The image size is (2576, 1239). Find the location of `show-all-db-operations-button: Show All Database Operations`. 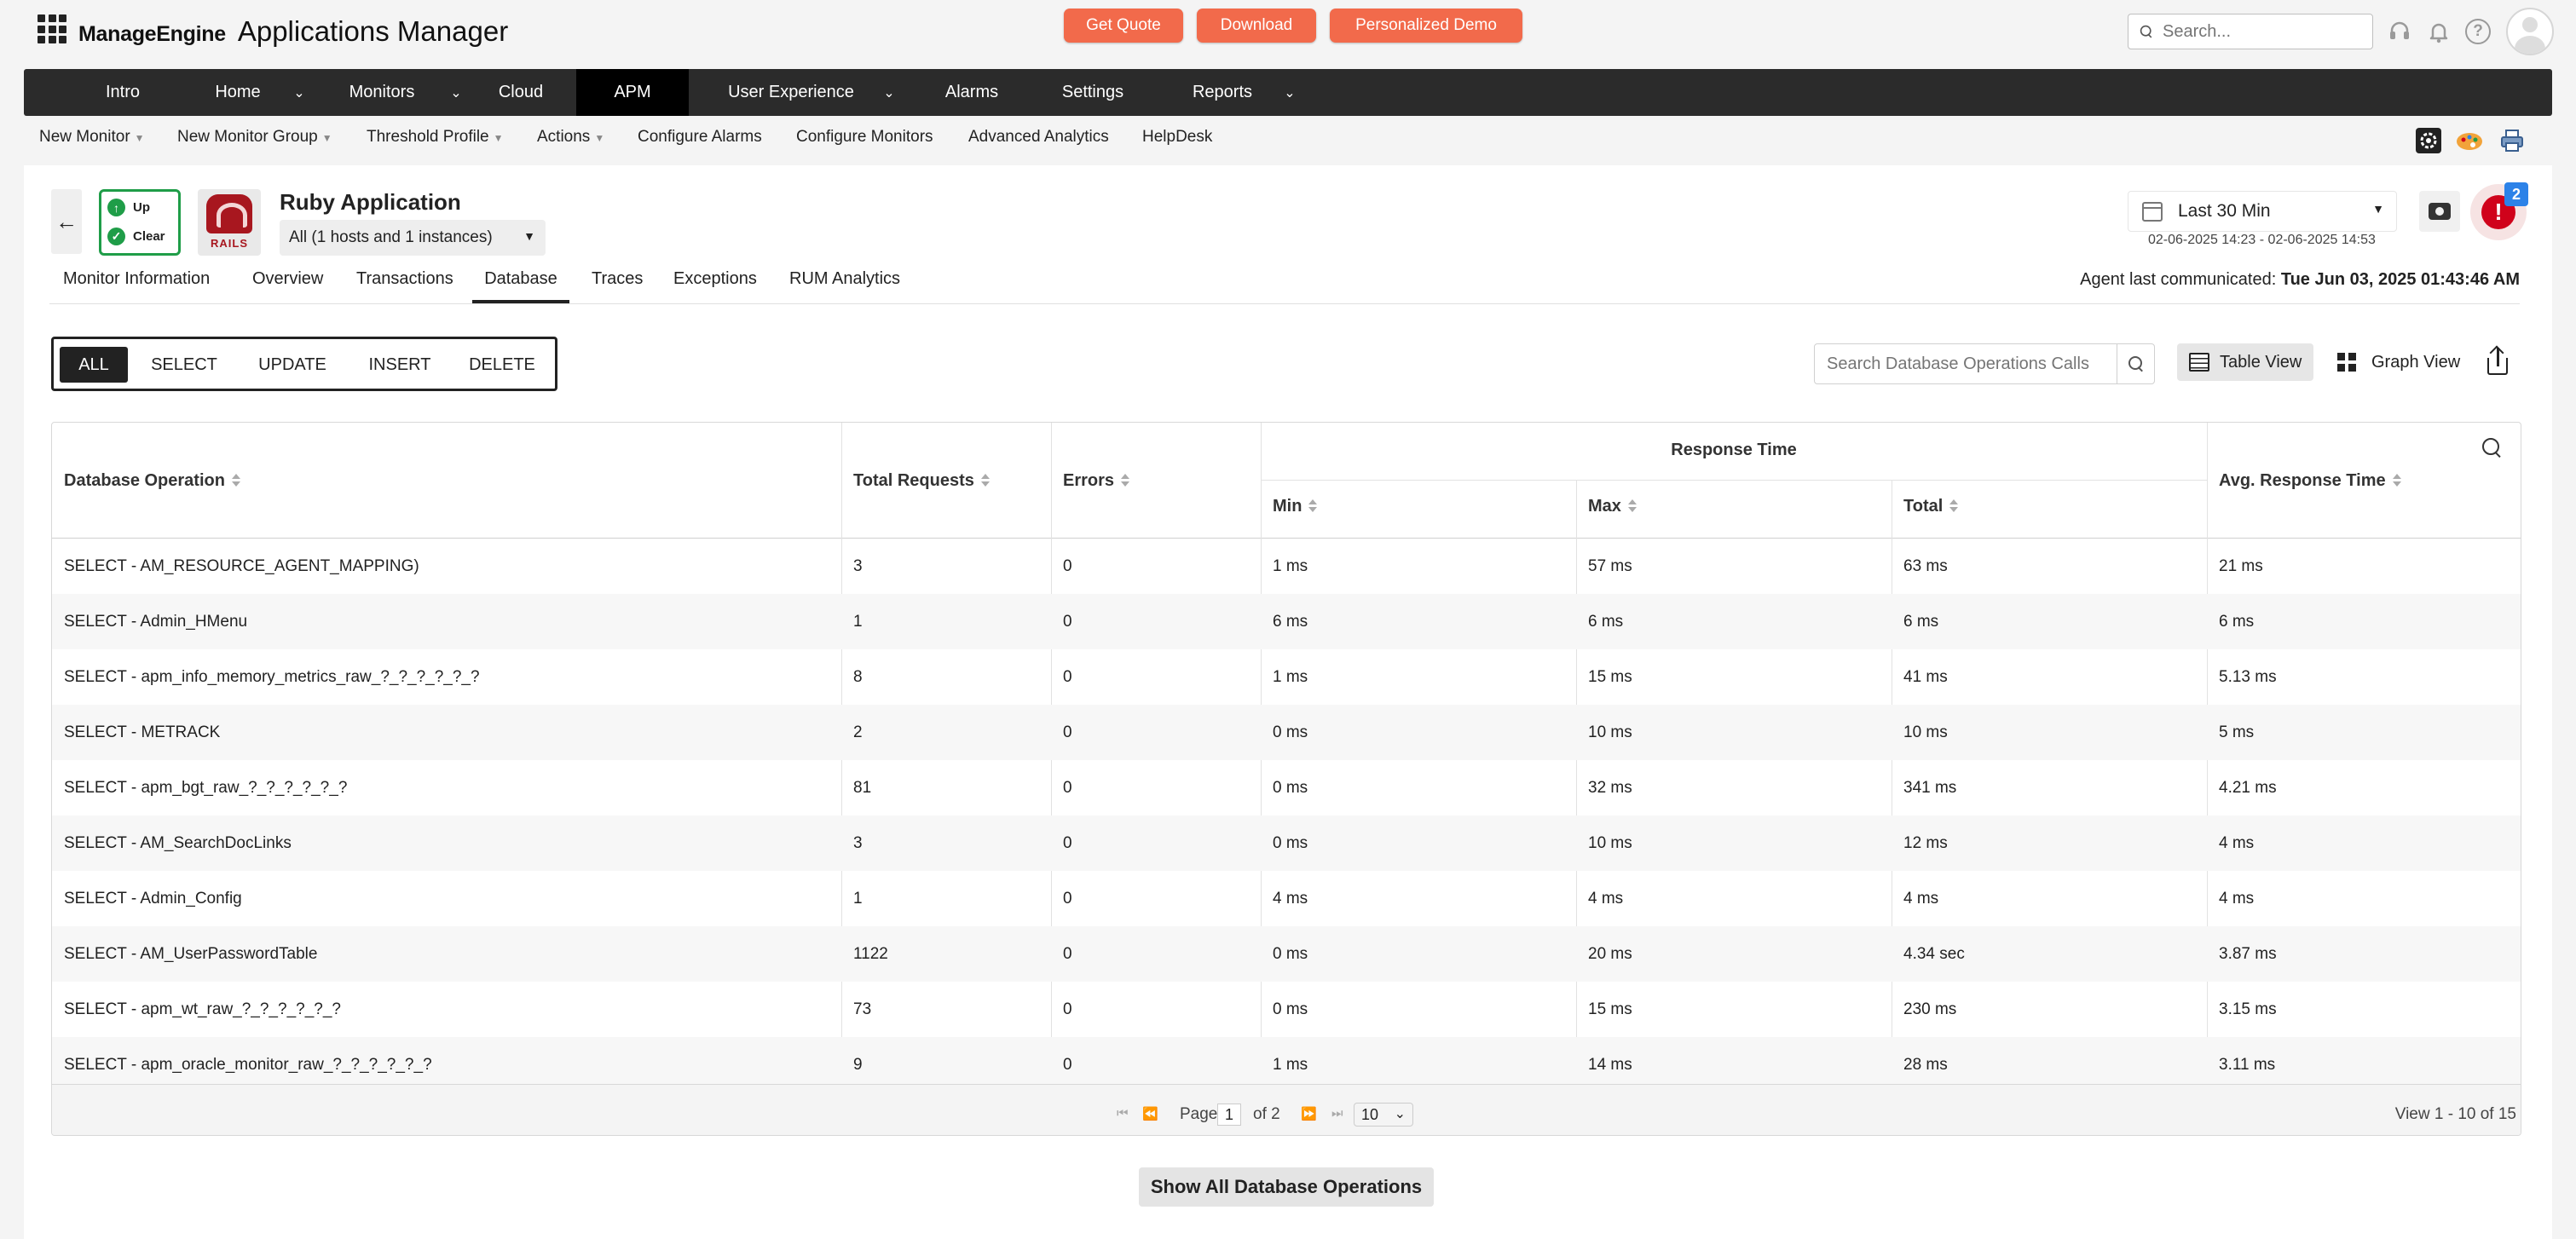

show-all-db-operations-button: Show All Database Operations is located at coordinates (1286, 1187).